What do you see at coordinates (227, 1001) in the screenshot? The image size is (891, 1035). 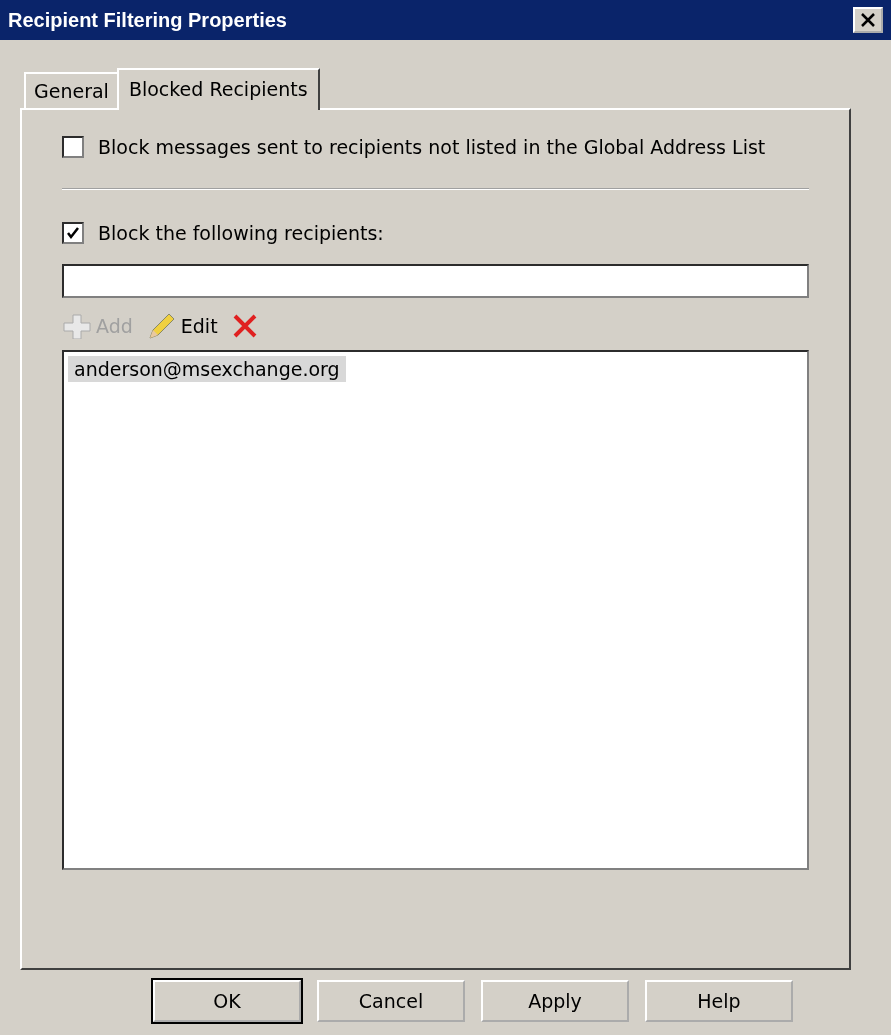 I see `dialog-button: OK` at bounding box center [227, 1001].